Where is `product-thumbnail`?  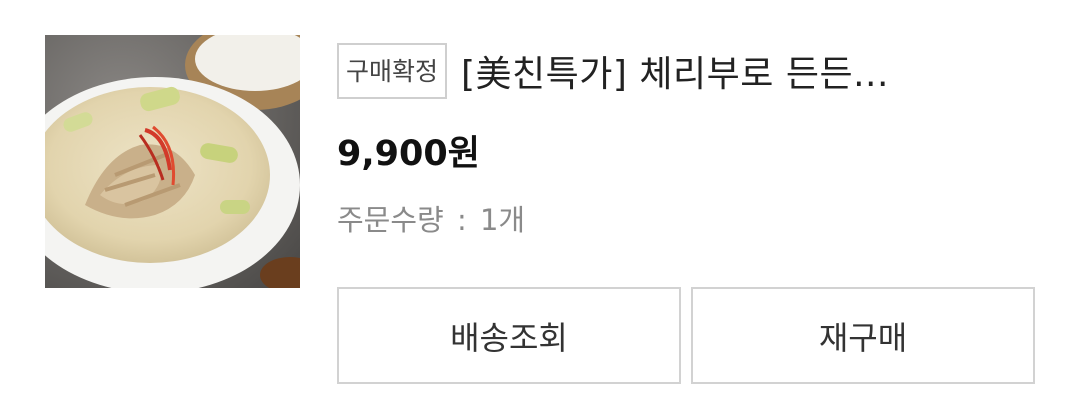 product-thumbnail is located at coordinates (172, 161).